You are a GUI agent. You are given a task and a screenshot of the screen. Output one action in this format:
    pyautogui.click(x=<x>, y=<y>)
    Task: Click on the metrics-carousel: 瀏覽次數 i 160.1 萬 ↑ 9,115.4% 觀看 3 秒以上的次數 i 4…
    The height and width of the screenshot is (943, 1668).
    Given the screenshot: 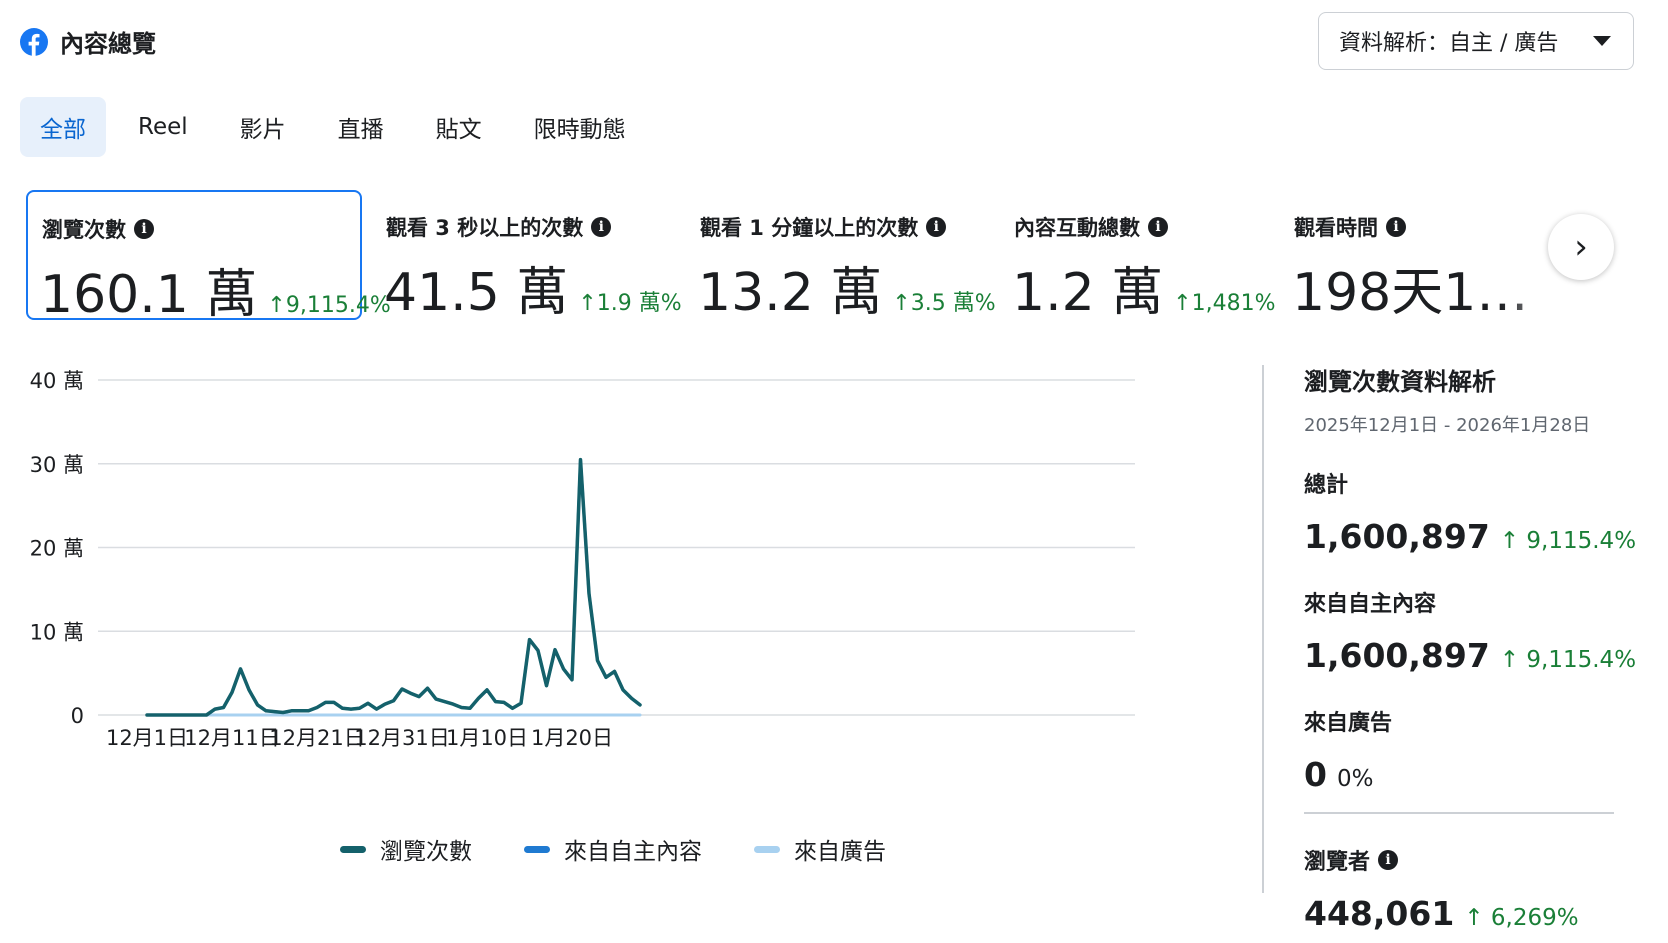 What is the action you would take?
    pyautogui.click(x=831, y=257)
    